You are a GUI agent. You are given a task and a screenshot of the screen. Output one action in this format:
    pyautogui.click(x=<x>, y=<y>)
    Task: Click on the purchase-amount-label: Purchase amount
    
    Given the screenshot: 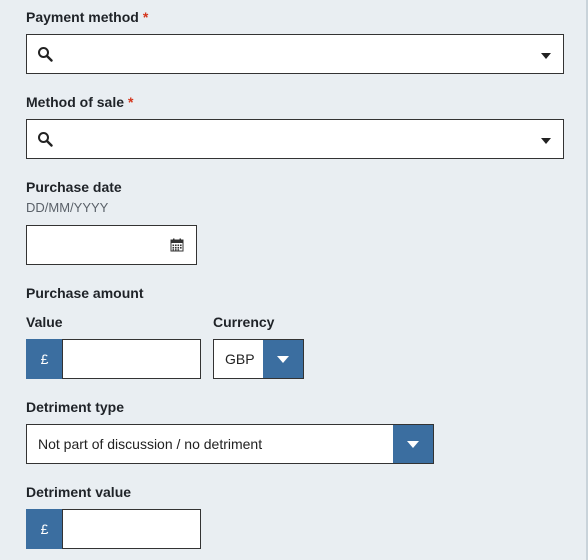 What is the action you would take?
    pyautogui.click(x=85, y=293)
    